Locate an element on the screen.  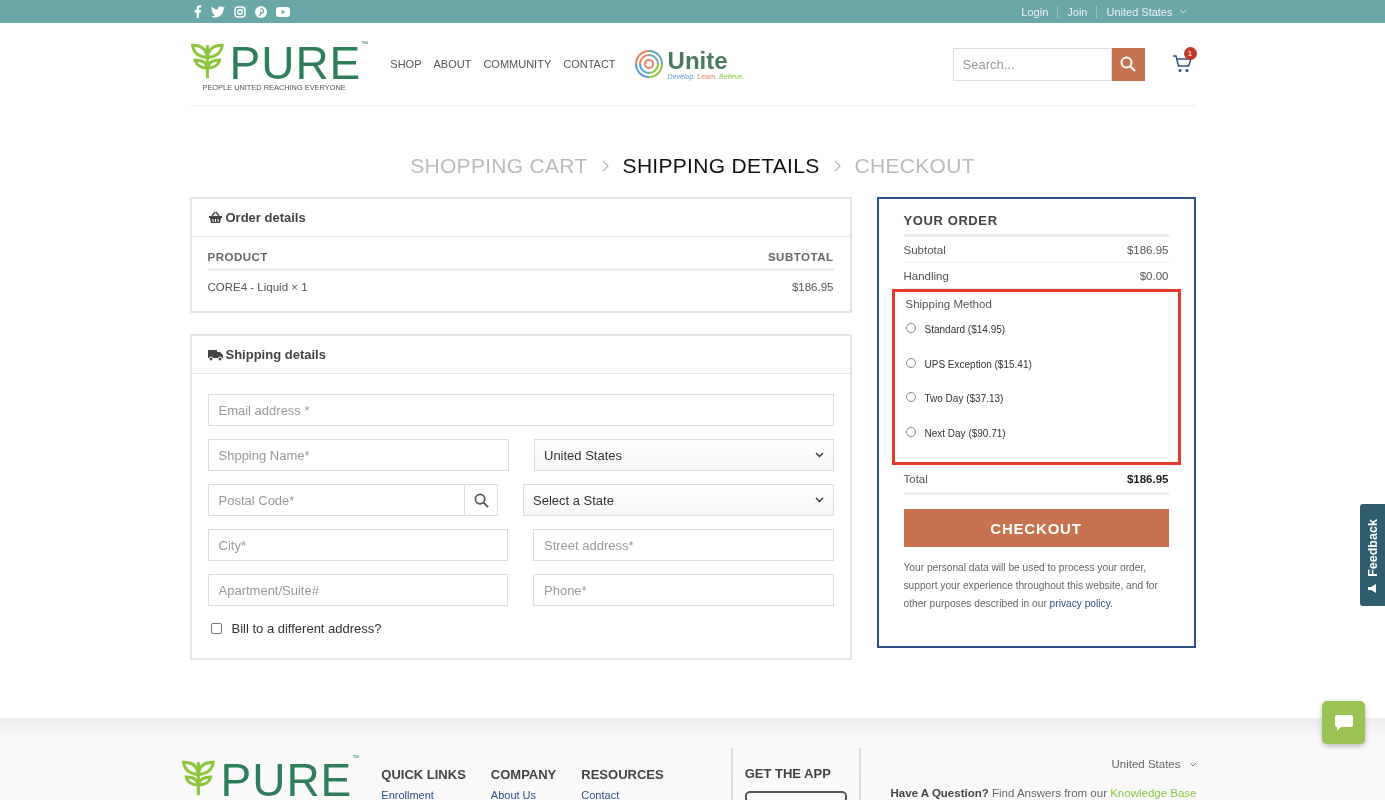
help-text: Have A Question? Find Answers from our Knowledge Base is located at coordinates (1043, 793).